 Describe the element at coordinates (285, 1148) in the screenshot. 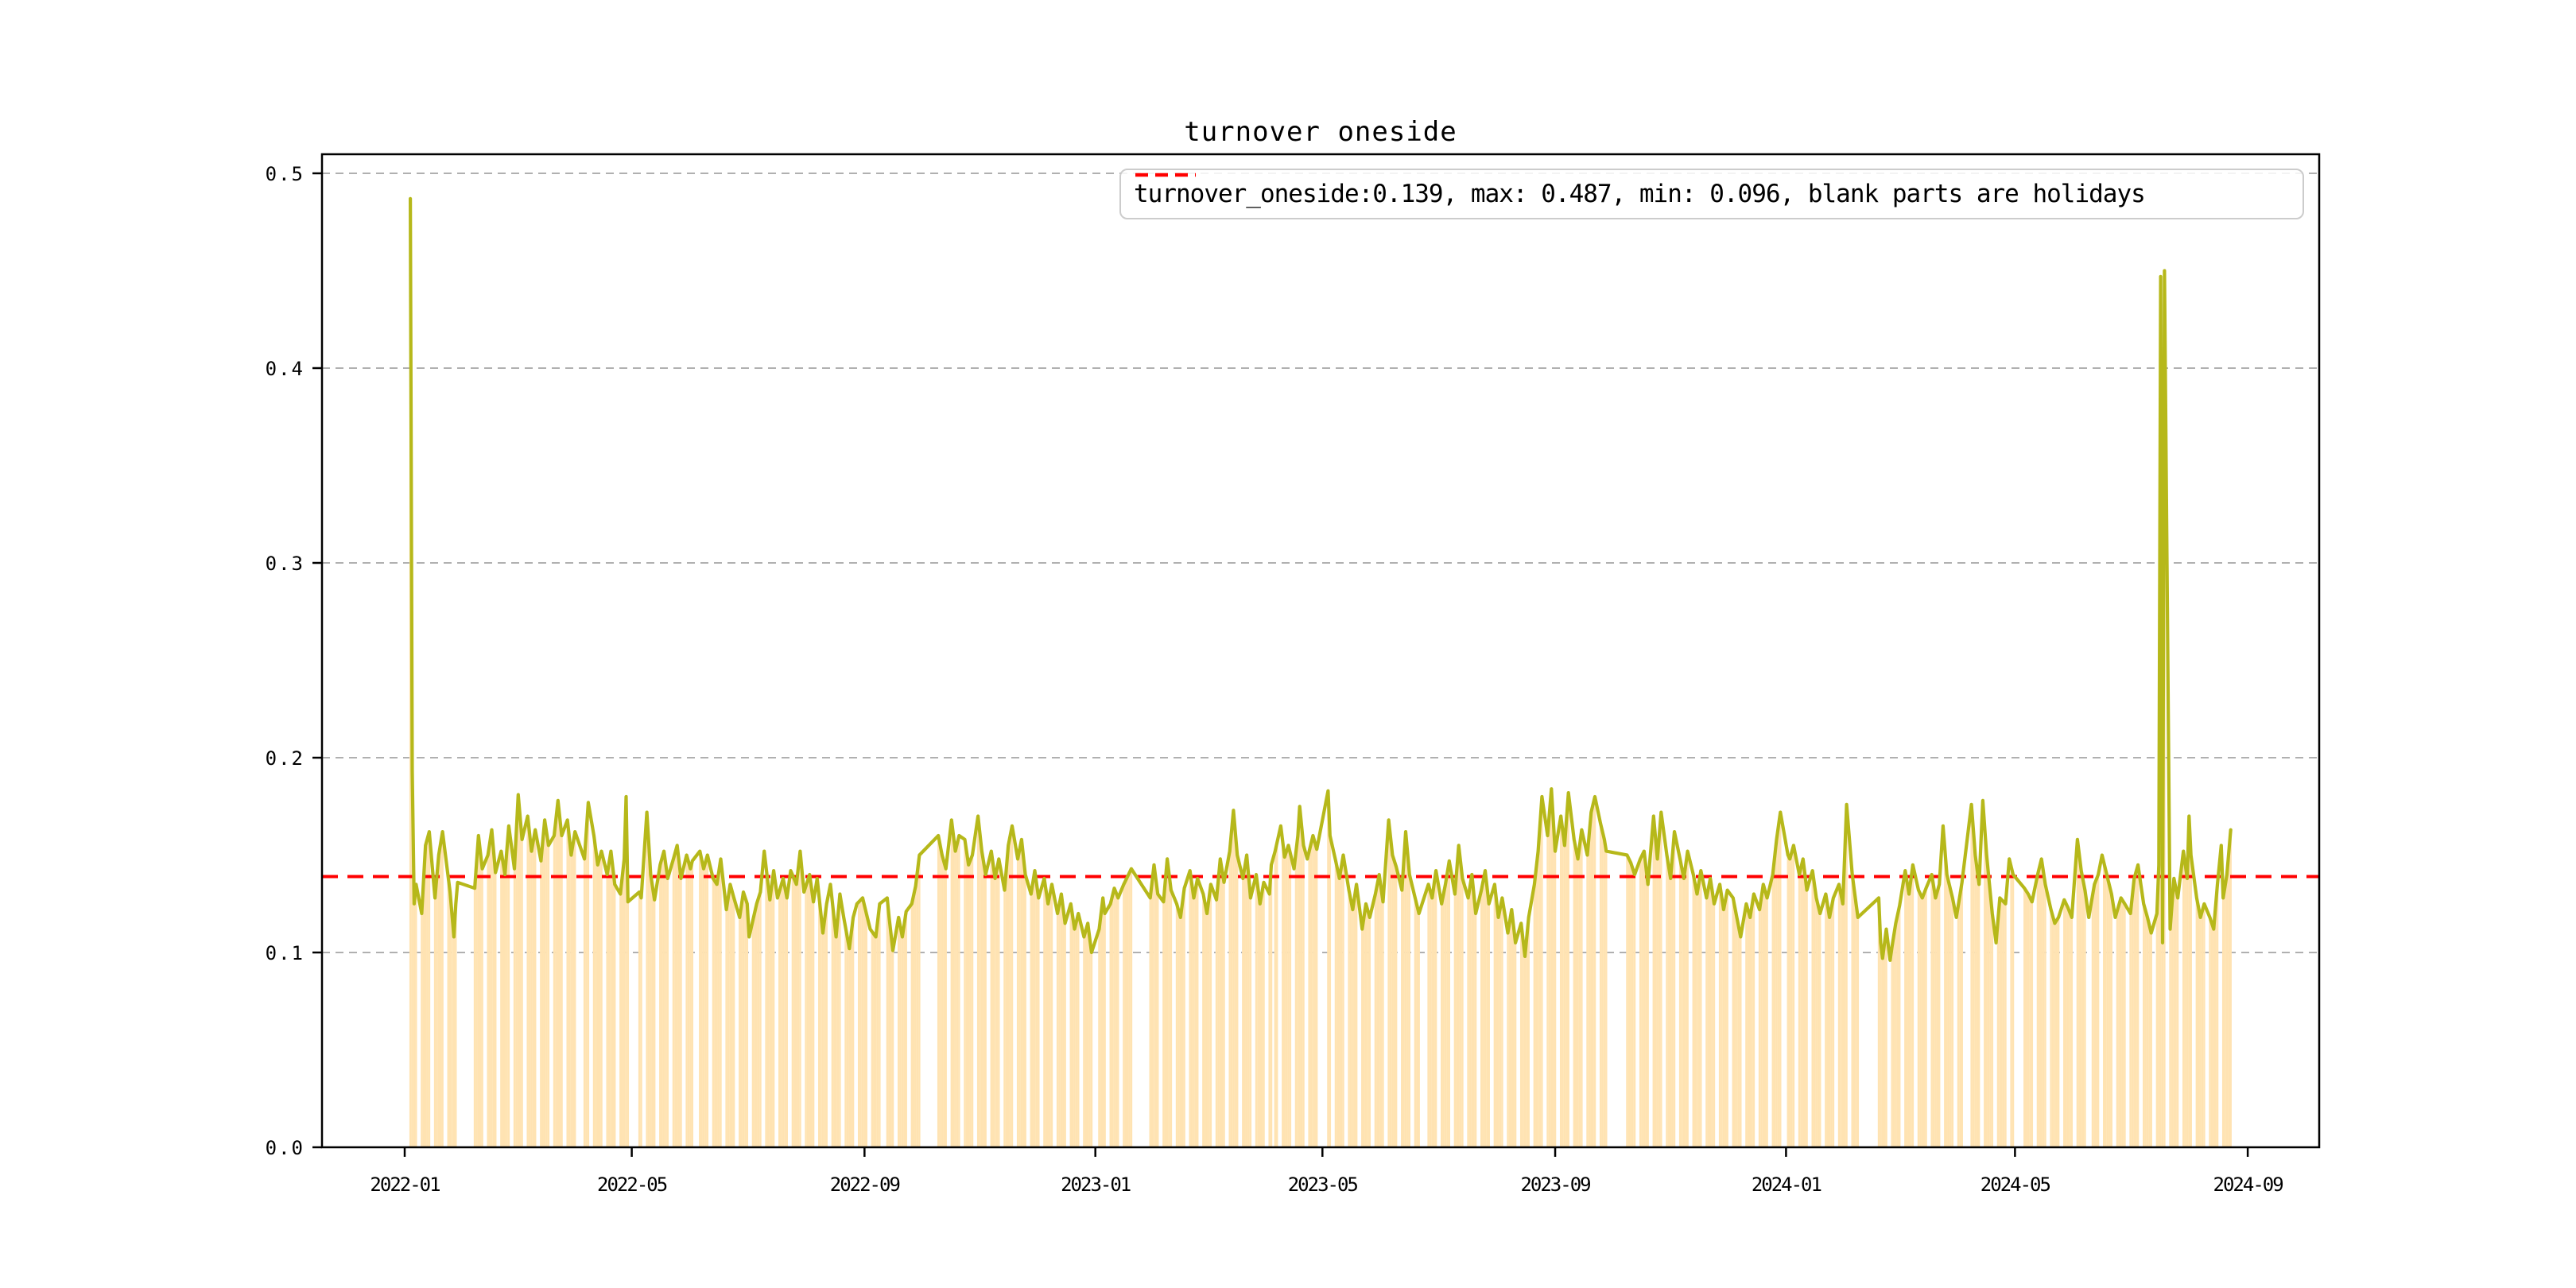

I see `y-tick-label: 0.0` at that location.